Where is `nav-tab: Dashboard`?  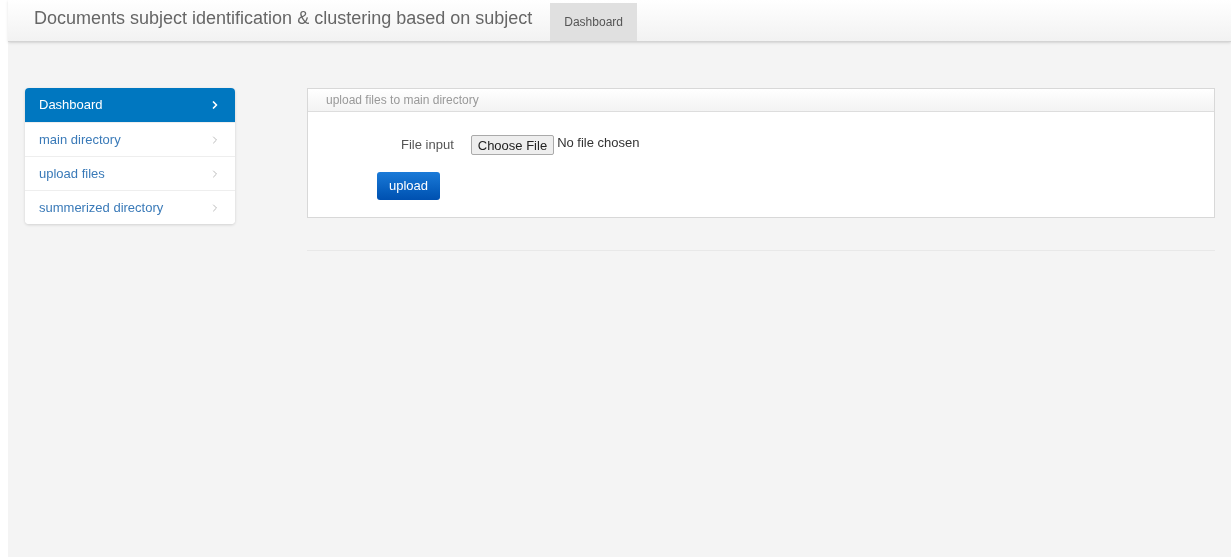 nav-tab: Dashboard is located at coordinates (593, 22).